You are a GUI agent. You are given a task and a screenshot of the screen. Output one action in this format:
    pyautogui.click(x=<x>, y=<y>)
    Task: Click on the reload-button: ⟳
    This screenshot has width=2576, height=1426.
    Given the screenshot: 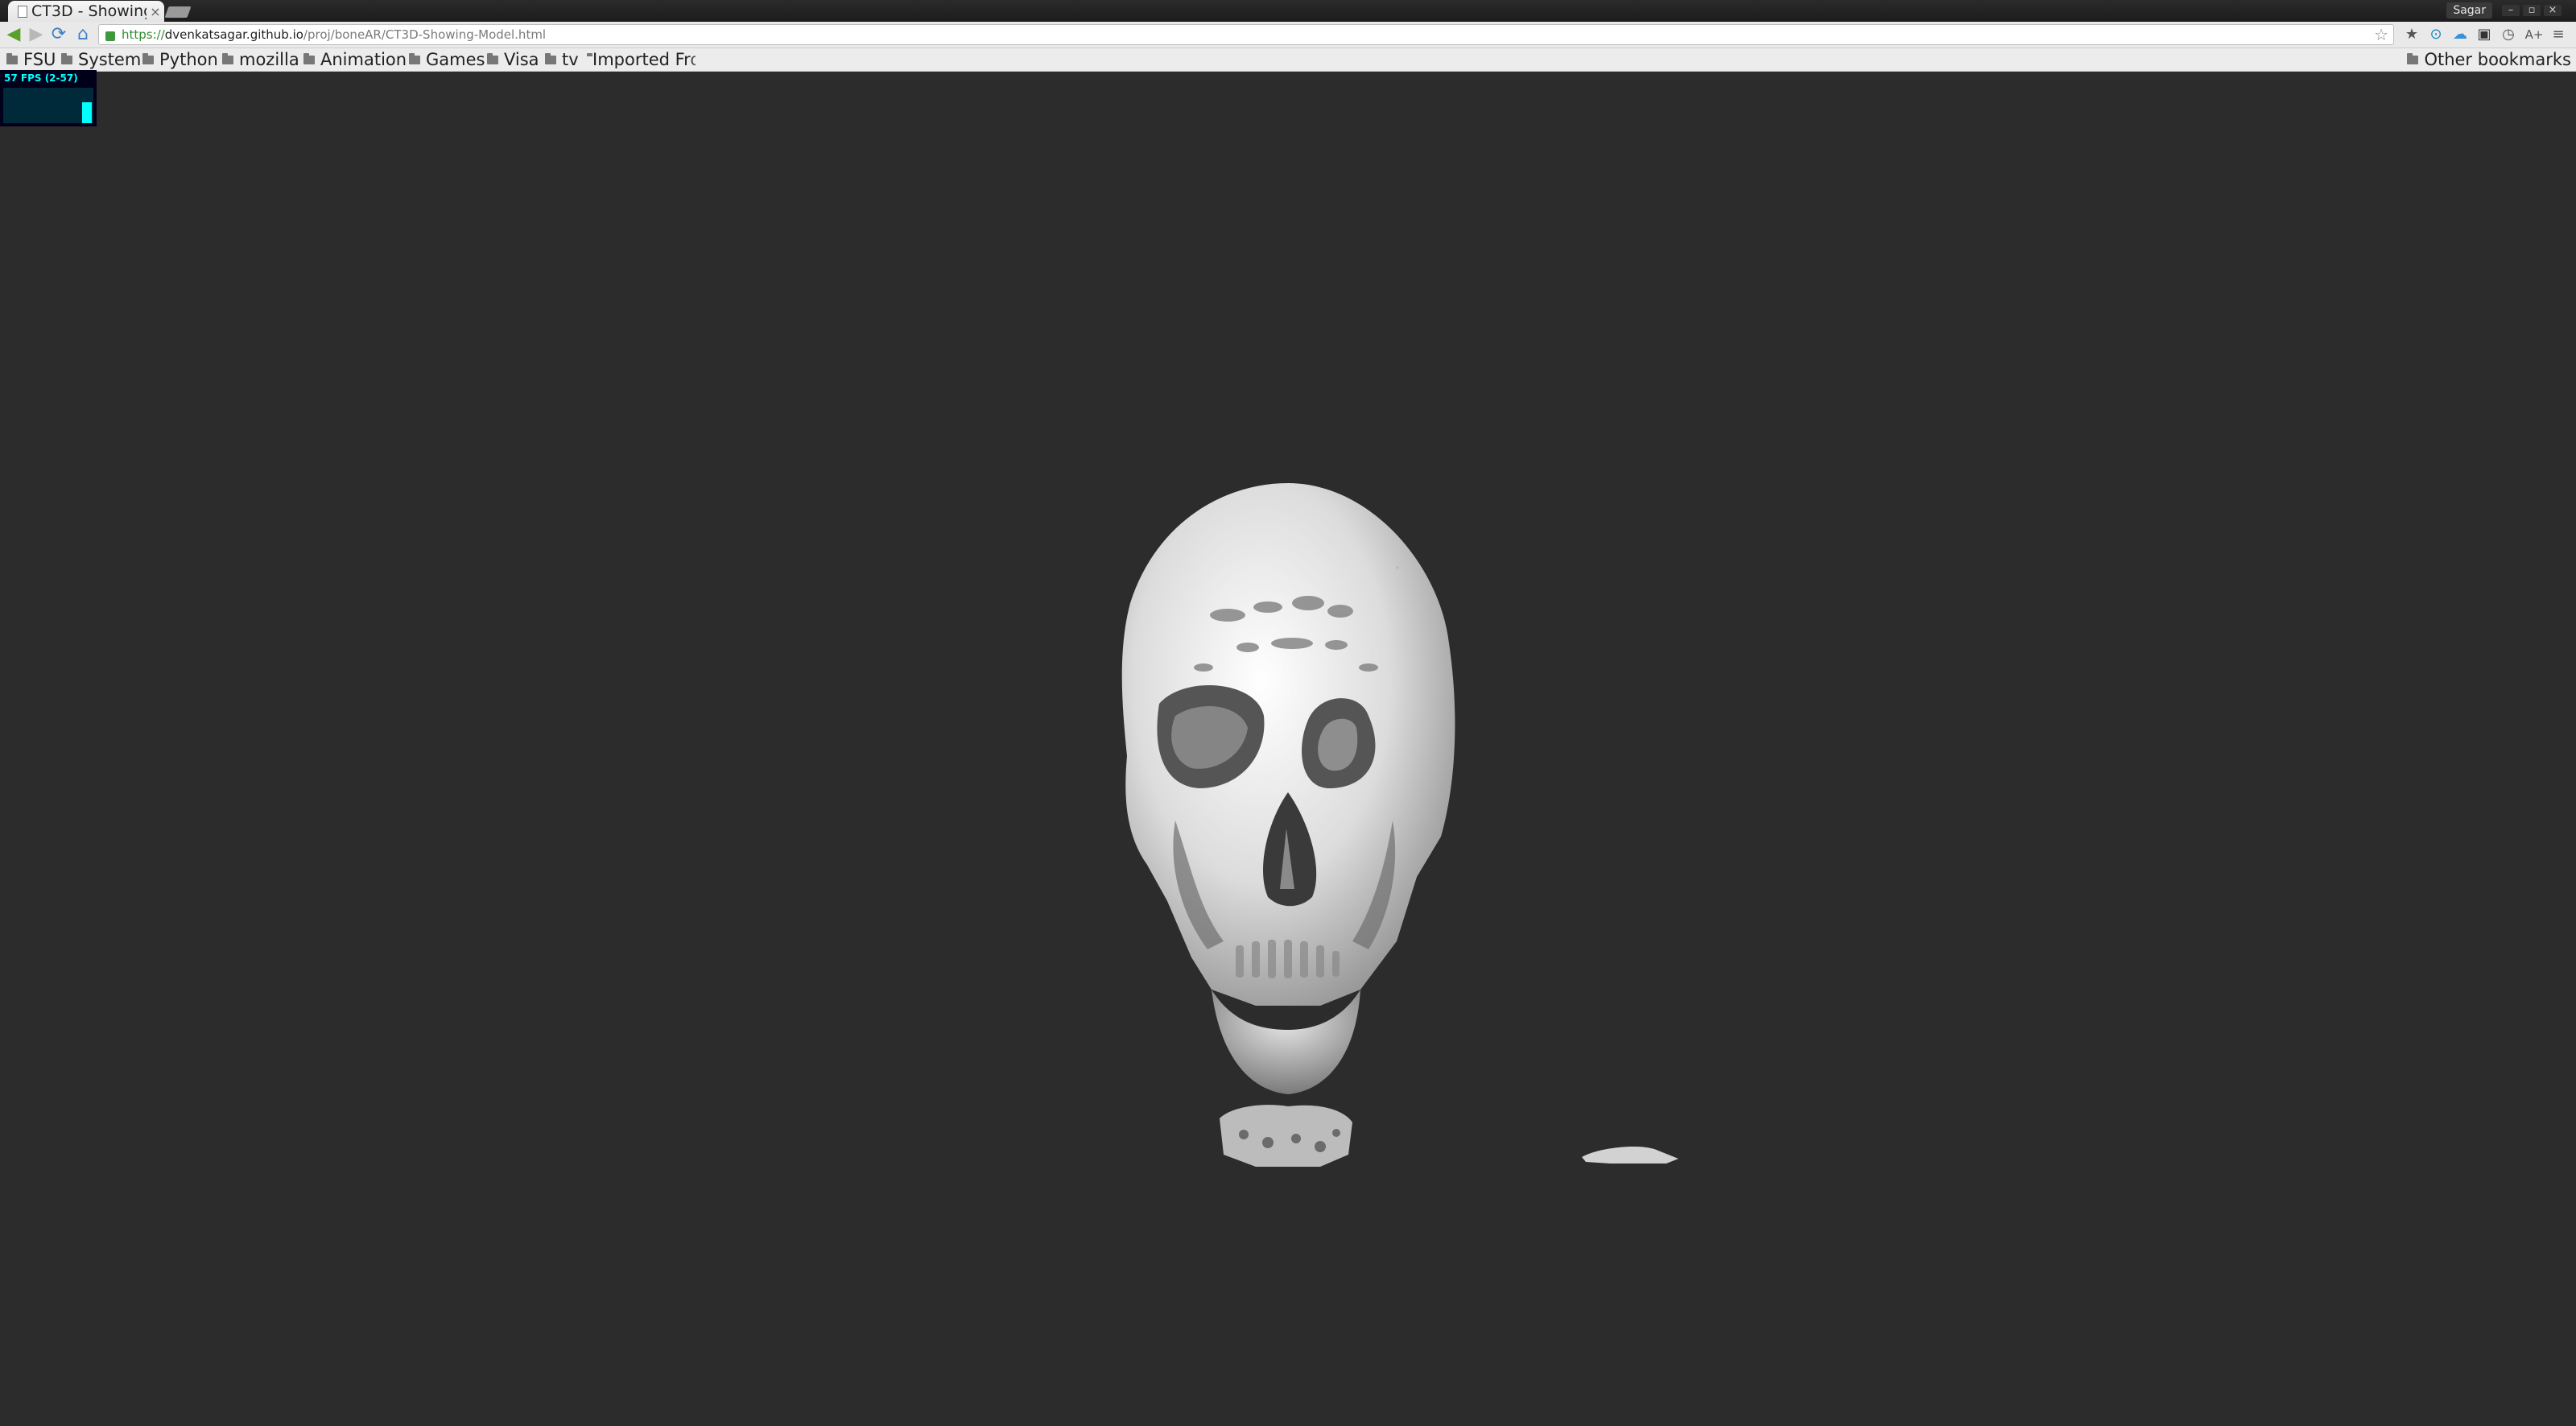 What is the action you would take?
    pyautogui.click(x=58, y=34)
    